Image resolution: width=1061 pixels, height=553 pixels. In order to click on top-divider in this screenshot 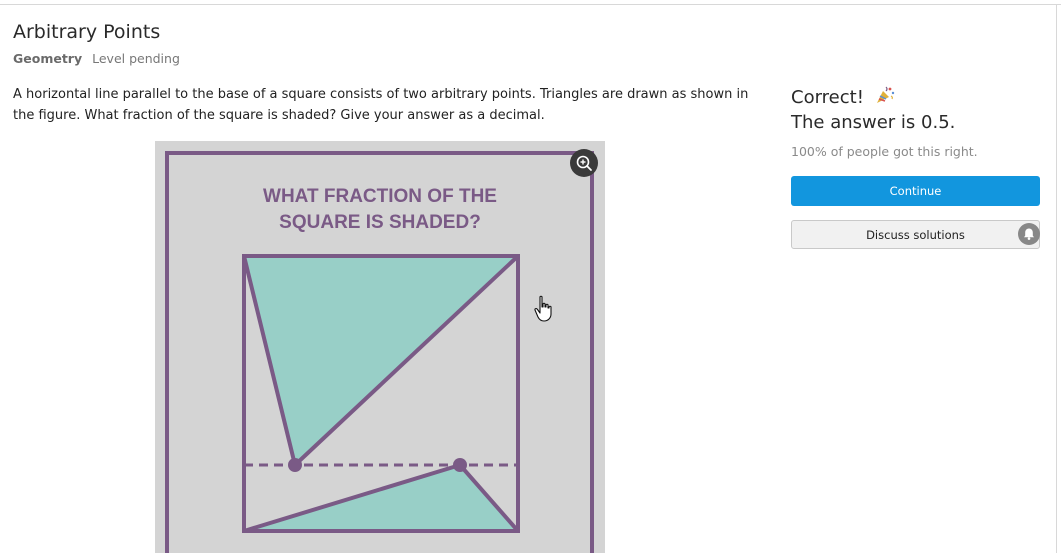, I will do `click(530, 4)`.